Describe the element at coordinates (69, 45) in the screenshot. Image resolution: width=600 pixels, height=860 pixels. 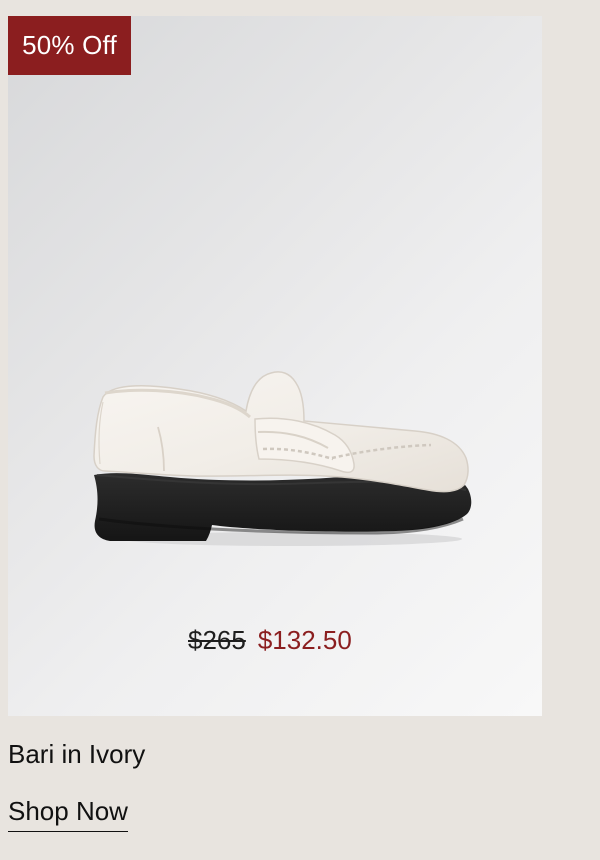
I see `discount-badge: 50% Off` at that location.